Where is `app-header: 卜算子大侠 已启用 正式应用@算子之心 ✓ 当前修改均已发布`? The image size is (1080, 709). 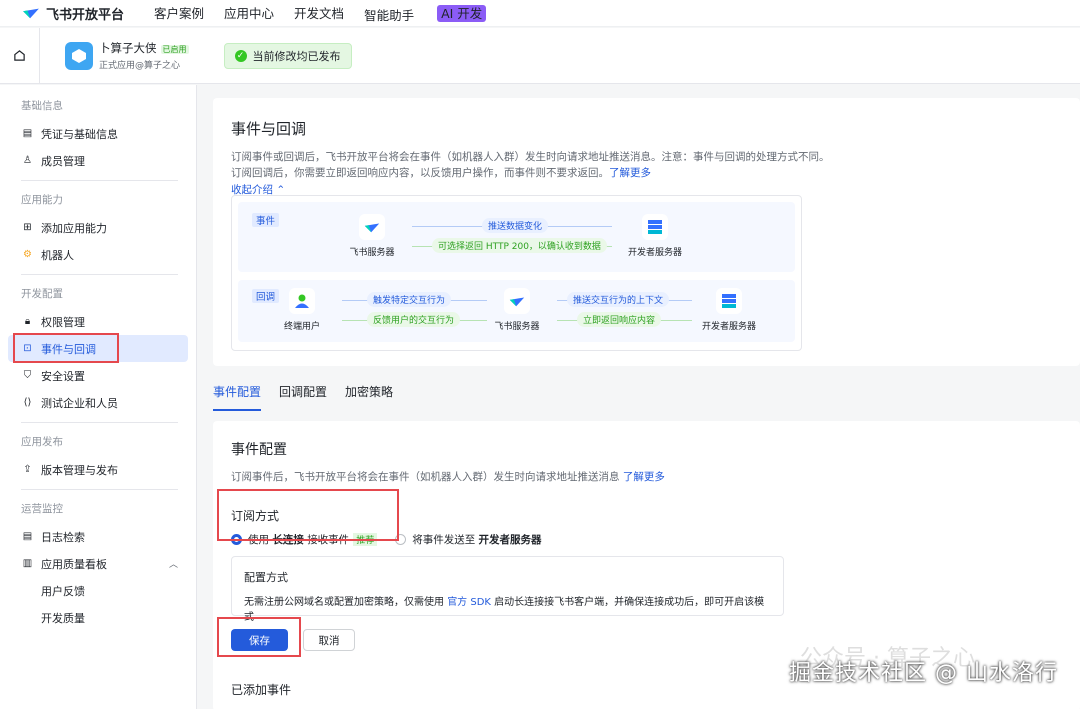 app-header: 卜算子大侠 已启用 正式应用@算子之心 ✓ 当前修改均已发布 is located at coordinates (540, 55).